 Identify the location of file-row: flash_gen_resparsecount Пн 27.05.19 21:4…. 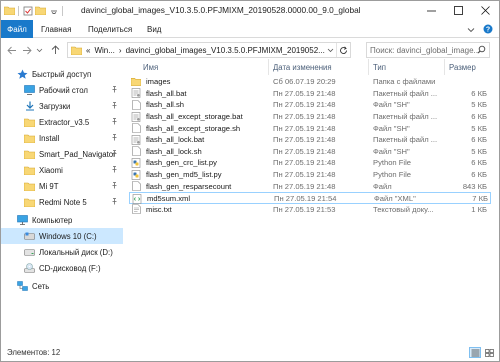
(310, 186).